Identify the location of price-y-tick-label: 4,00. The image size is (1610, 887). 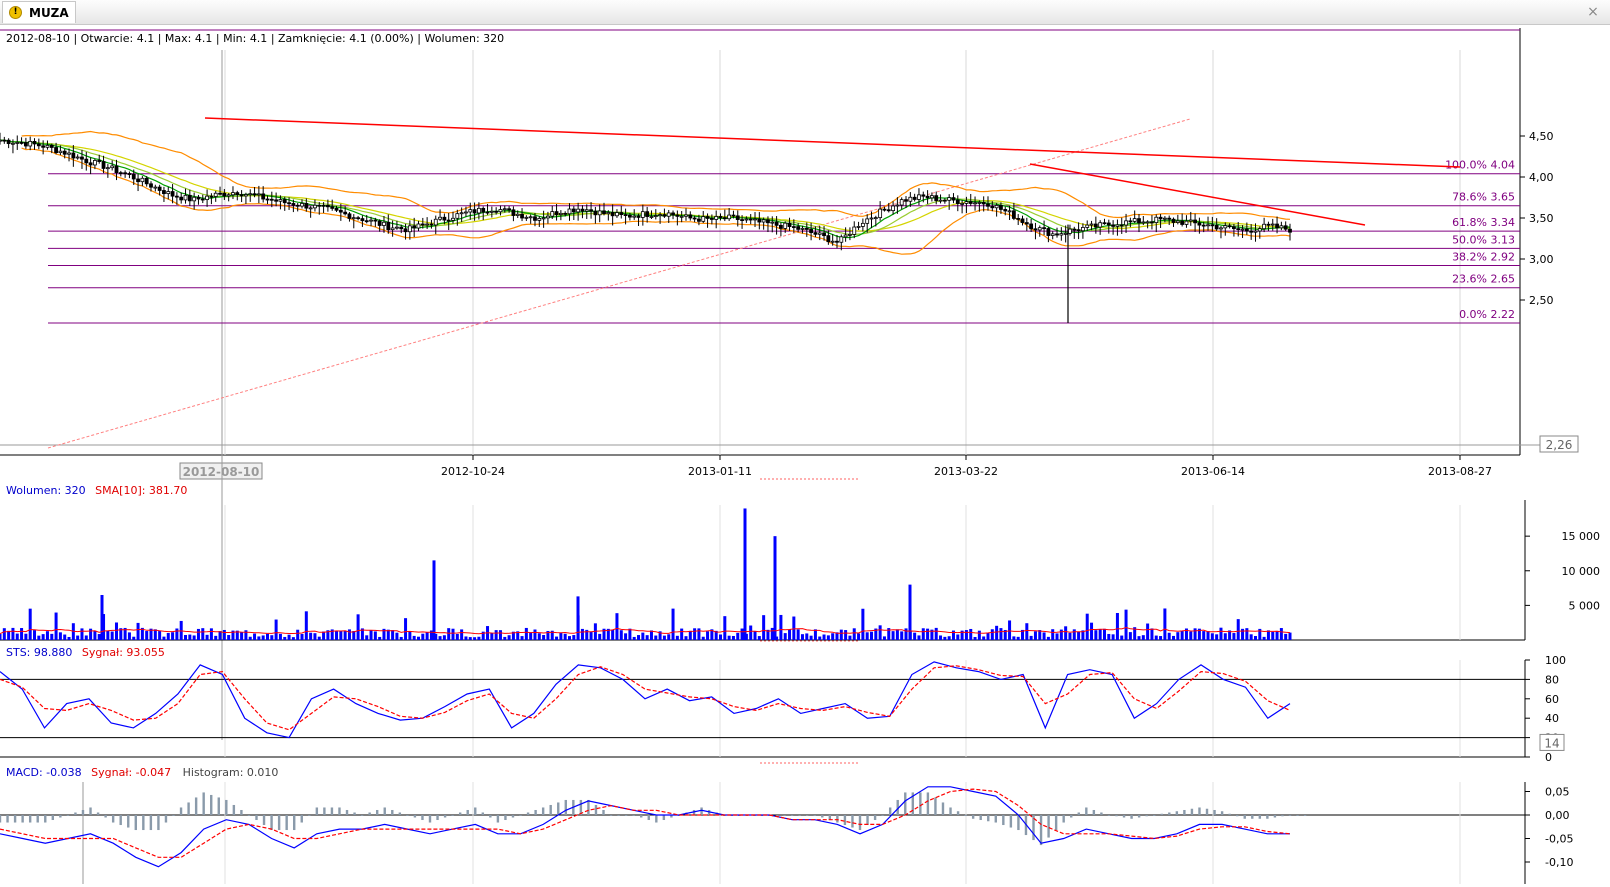
(1541, 177).